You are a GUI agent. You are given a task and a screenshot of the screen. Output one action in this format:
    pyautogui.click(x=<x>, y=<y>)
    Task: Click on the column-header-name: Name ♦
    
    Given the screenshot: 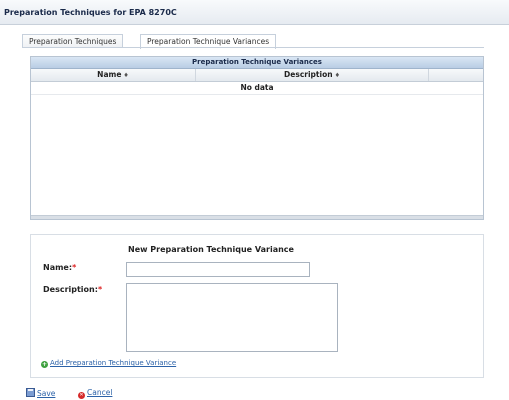 What is the action you would take?
    pyautogui.click(x=113, y=75)
    